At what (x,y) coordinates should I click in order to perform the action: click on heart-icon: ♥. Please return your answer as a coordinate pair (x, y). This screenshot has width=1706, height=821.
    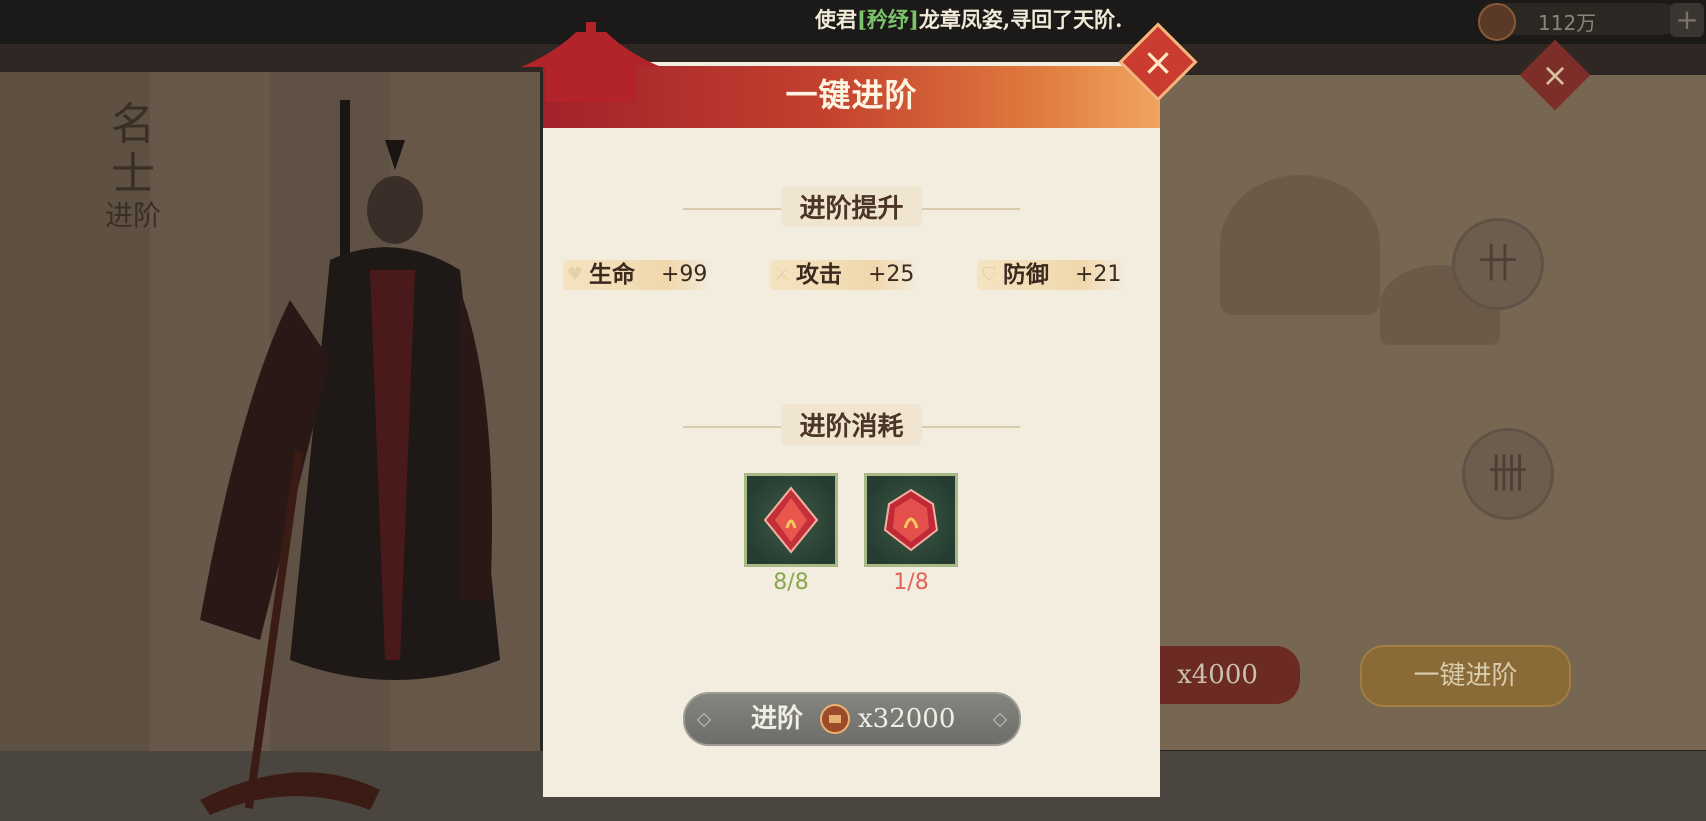
    Looking at the image, I should click on (575, 274).